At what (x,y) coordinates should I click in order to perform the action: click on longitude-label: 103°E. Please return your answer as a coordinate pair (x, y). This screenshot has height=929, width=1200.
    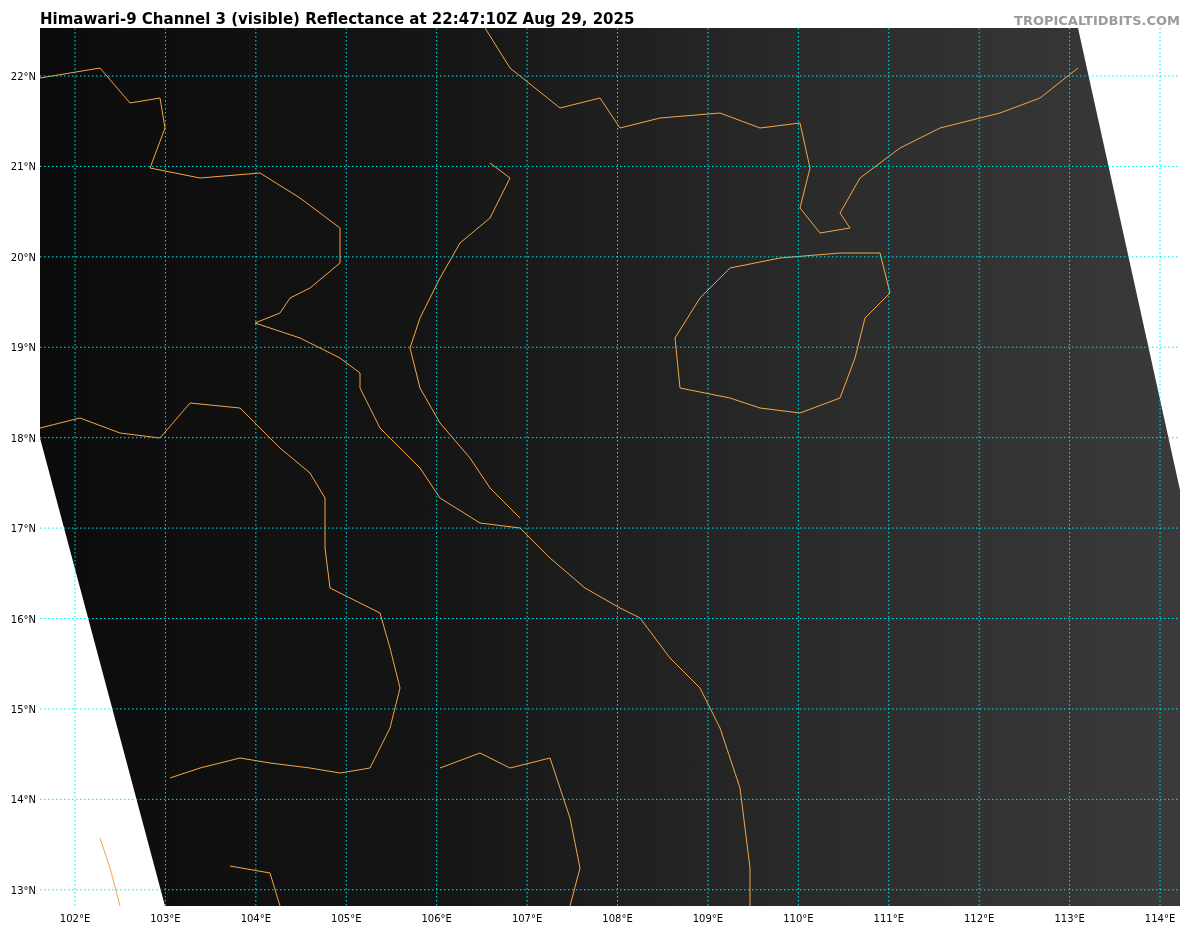
    Looking at the image, I should click on (165, 918).